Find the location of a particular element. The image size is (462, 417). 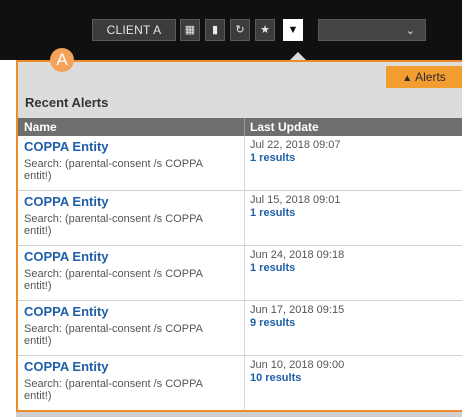

alerts-tab-label: Alerts is located at coordinates (430, 77).